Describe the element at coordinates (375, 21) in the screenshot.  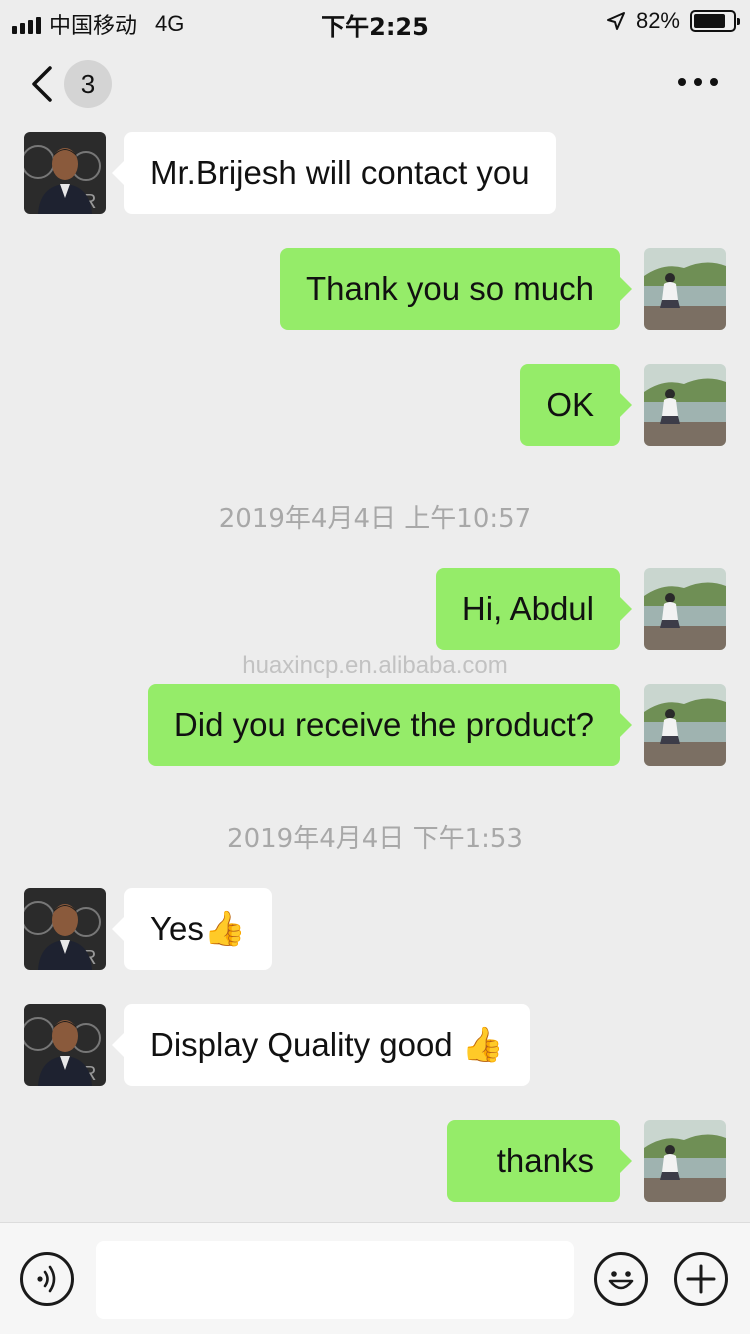
I see `status-bar: 中国移动 4G 下午2:25 82%` at that location.